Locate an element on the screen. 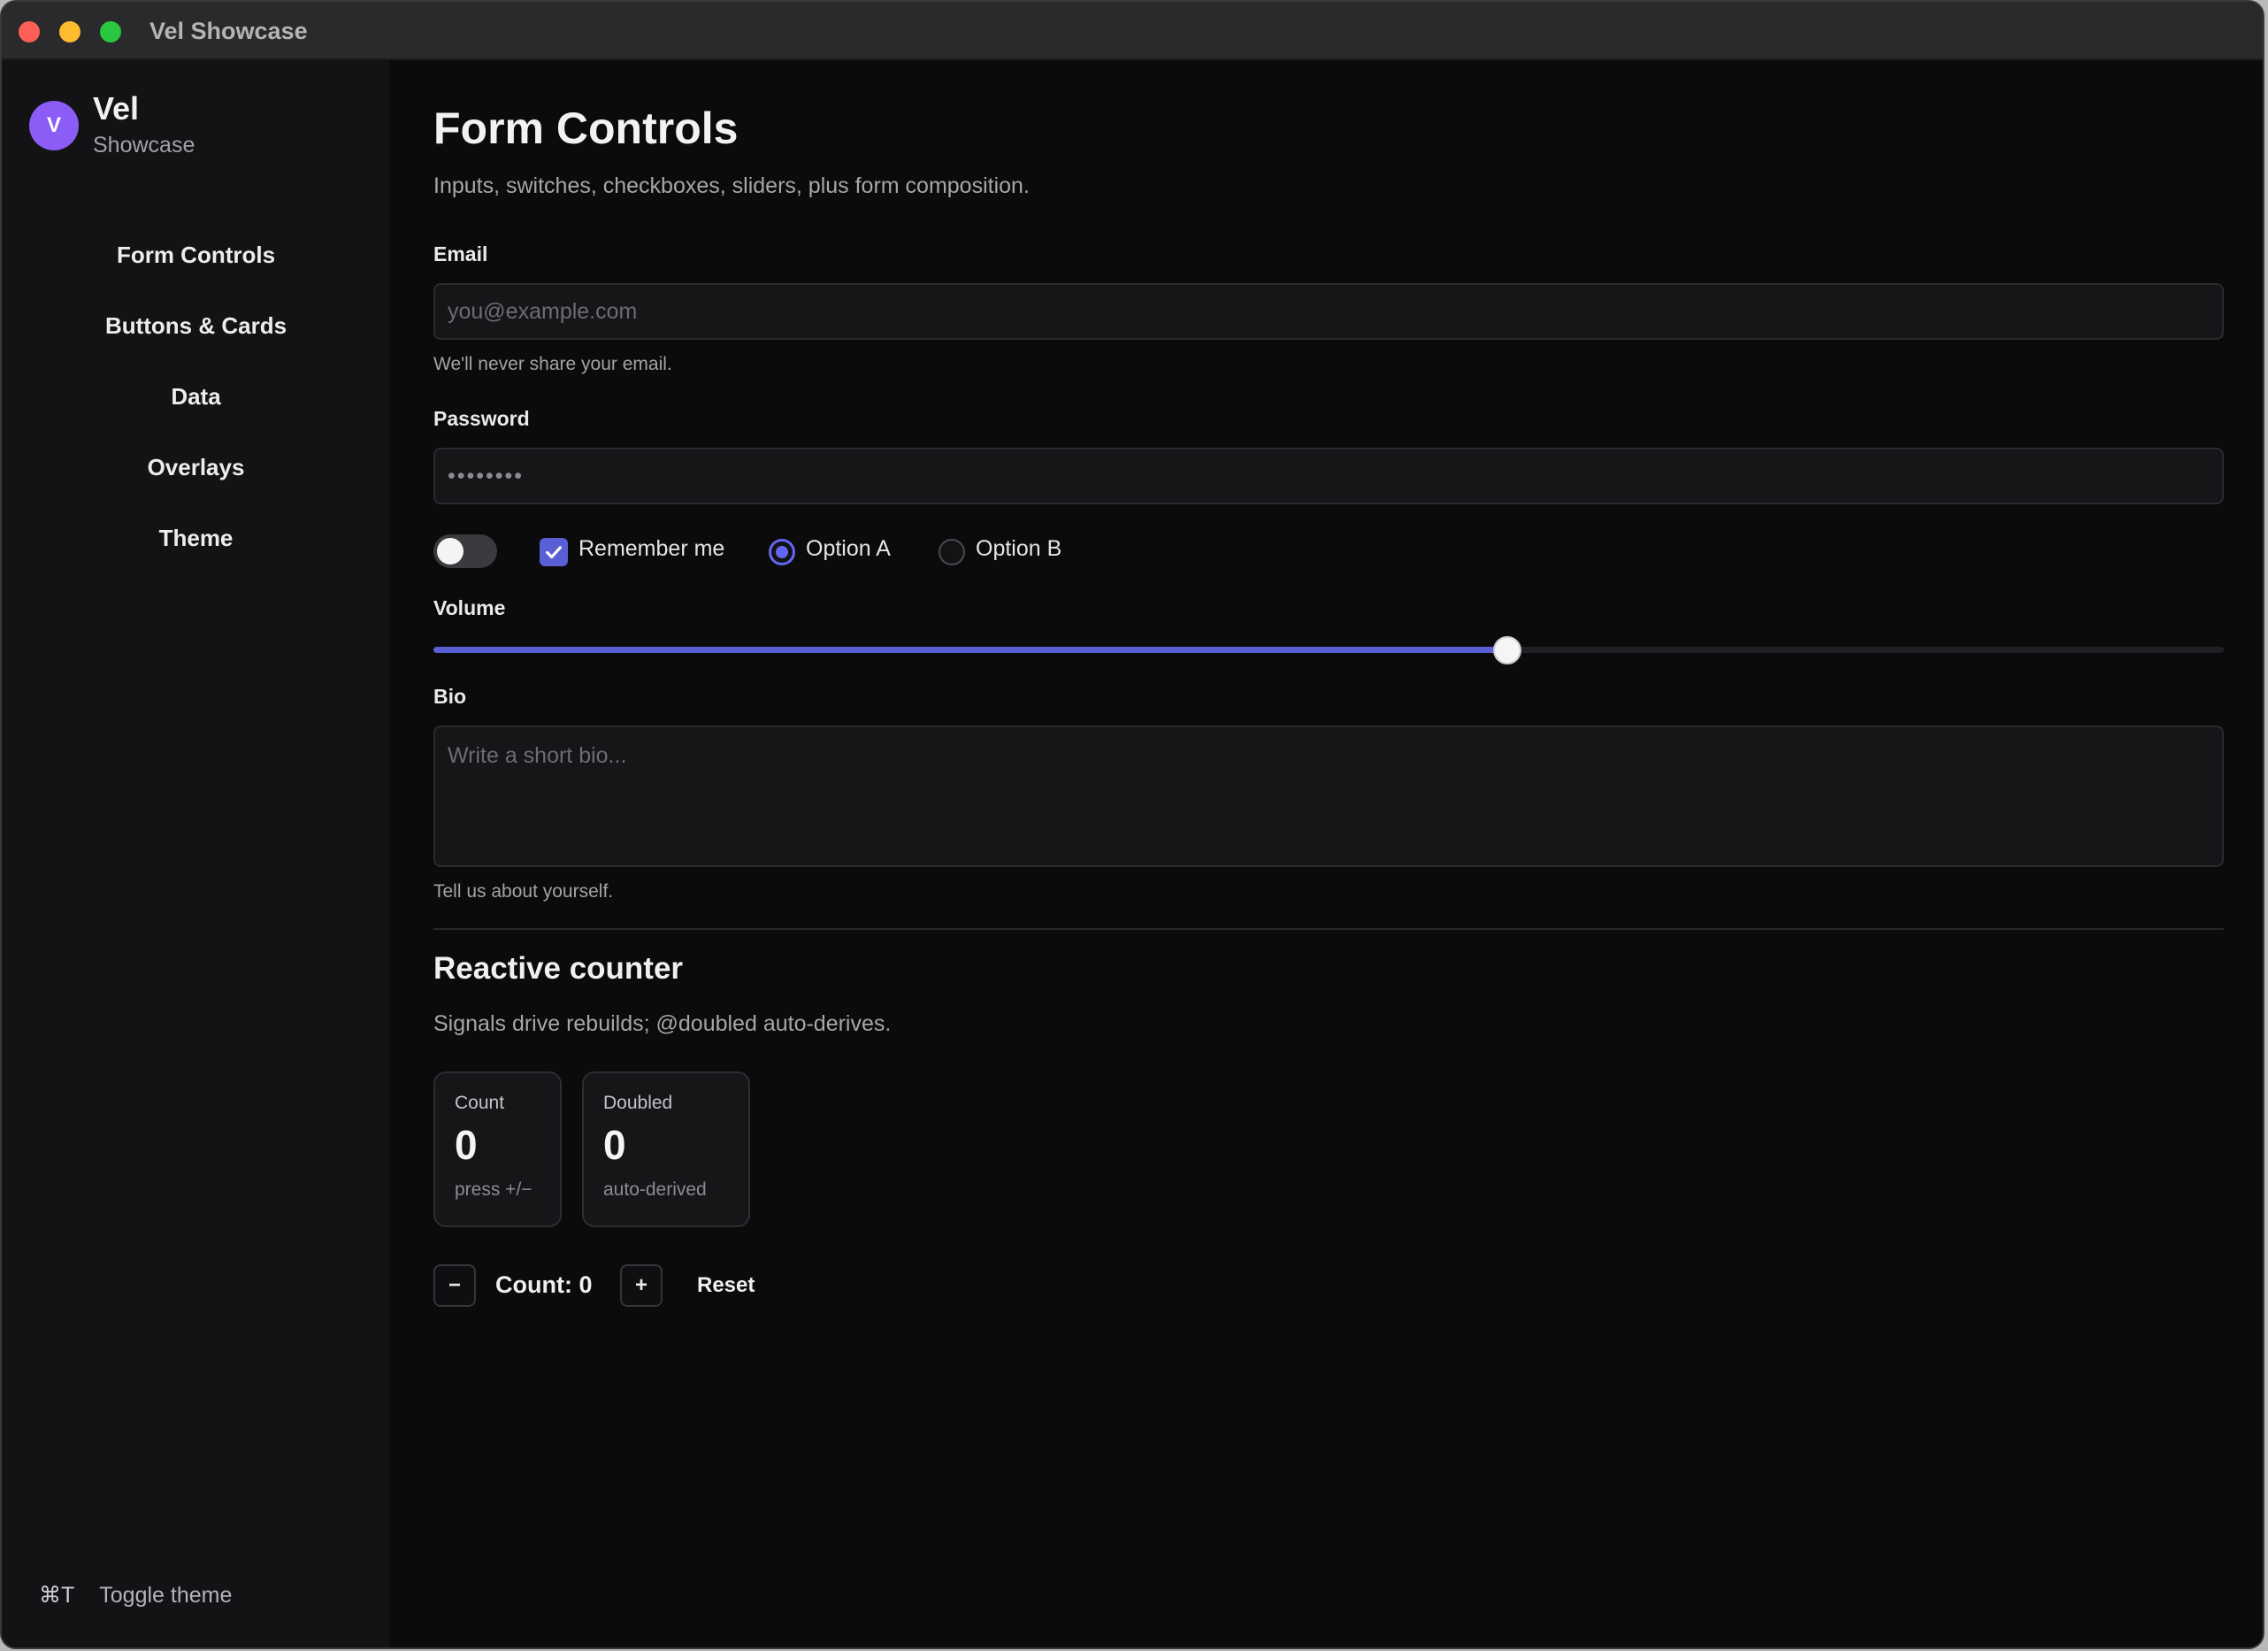 This screenshot has height=1651, width=2268. slider-thumb is located at coordinates (1507, 650).